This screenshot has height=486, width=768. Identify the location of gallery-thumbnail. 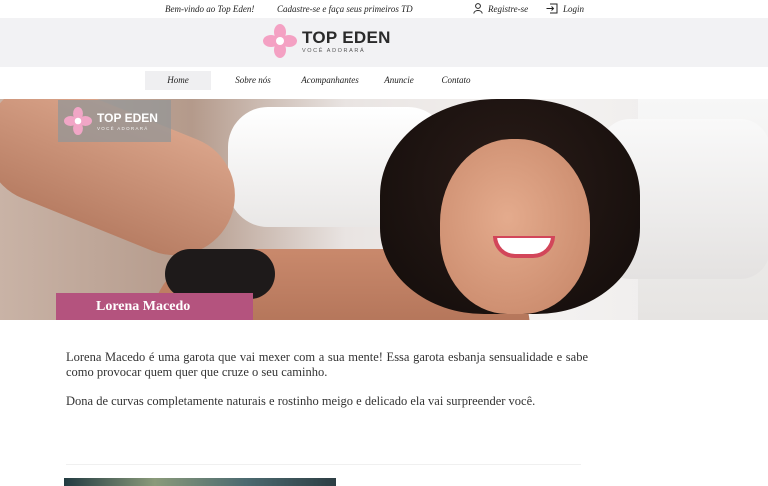
(200, 482).